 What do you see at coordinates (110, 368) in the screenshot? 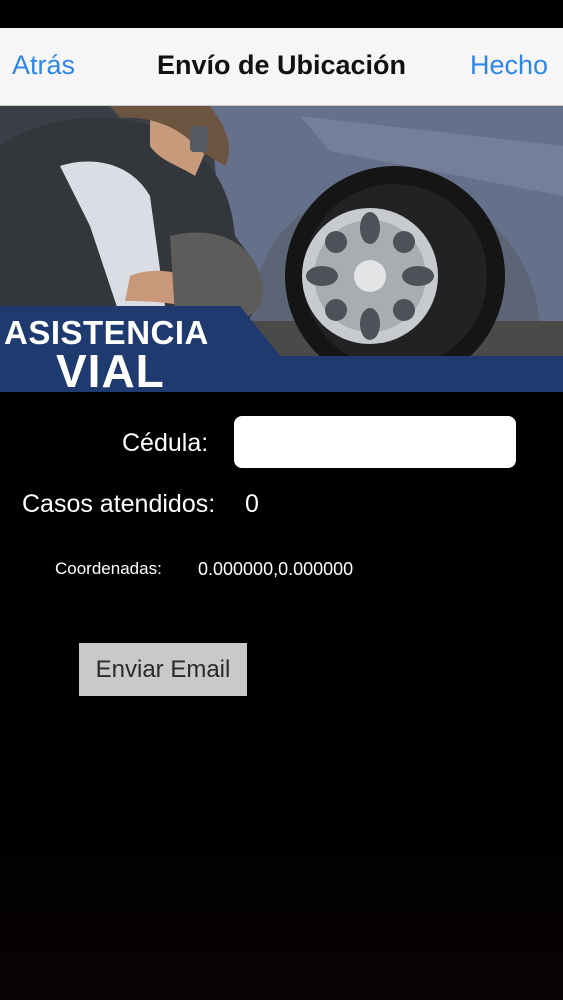
I see `banner-title-line2: VIAL` at bounding box center [110, 368].